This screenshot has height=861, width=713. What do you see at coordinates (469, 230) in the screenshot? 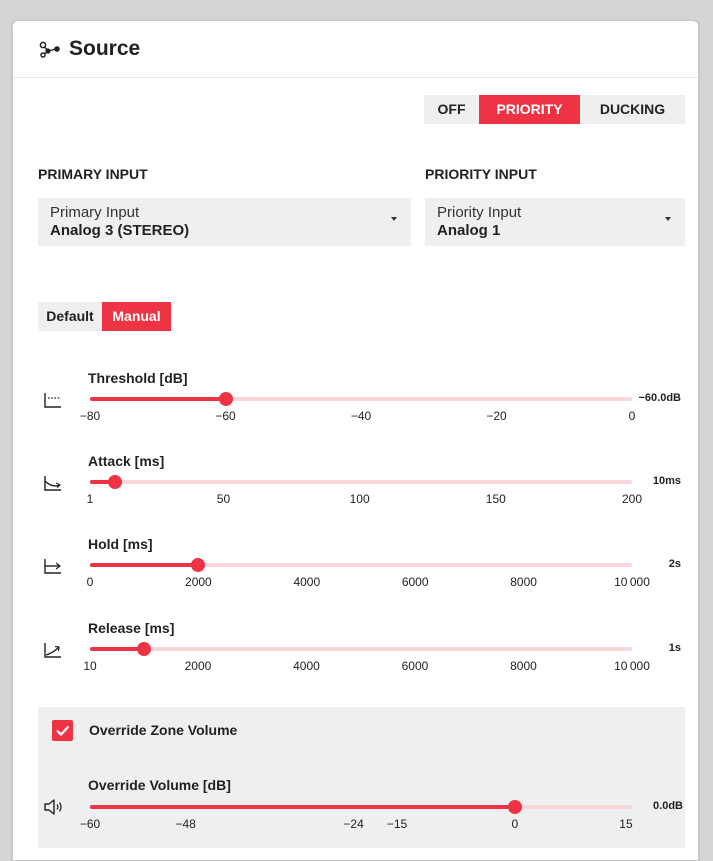
I see `priority-input-value: Analog 1` at bounding box center [469, 230].